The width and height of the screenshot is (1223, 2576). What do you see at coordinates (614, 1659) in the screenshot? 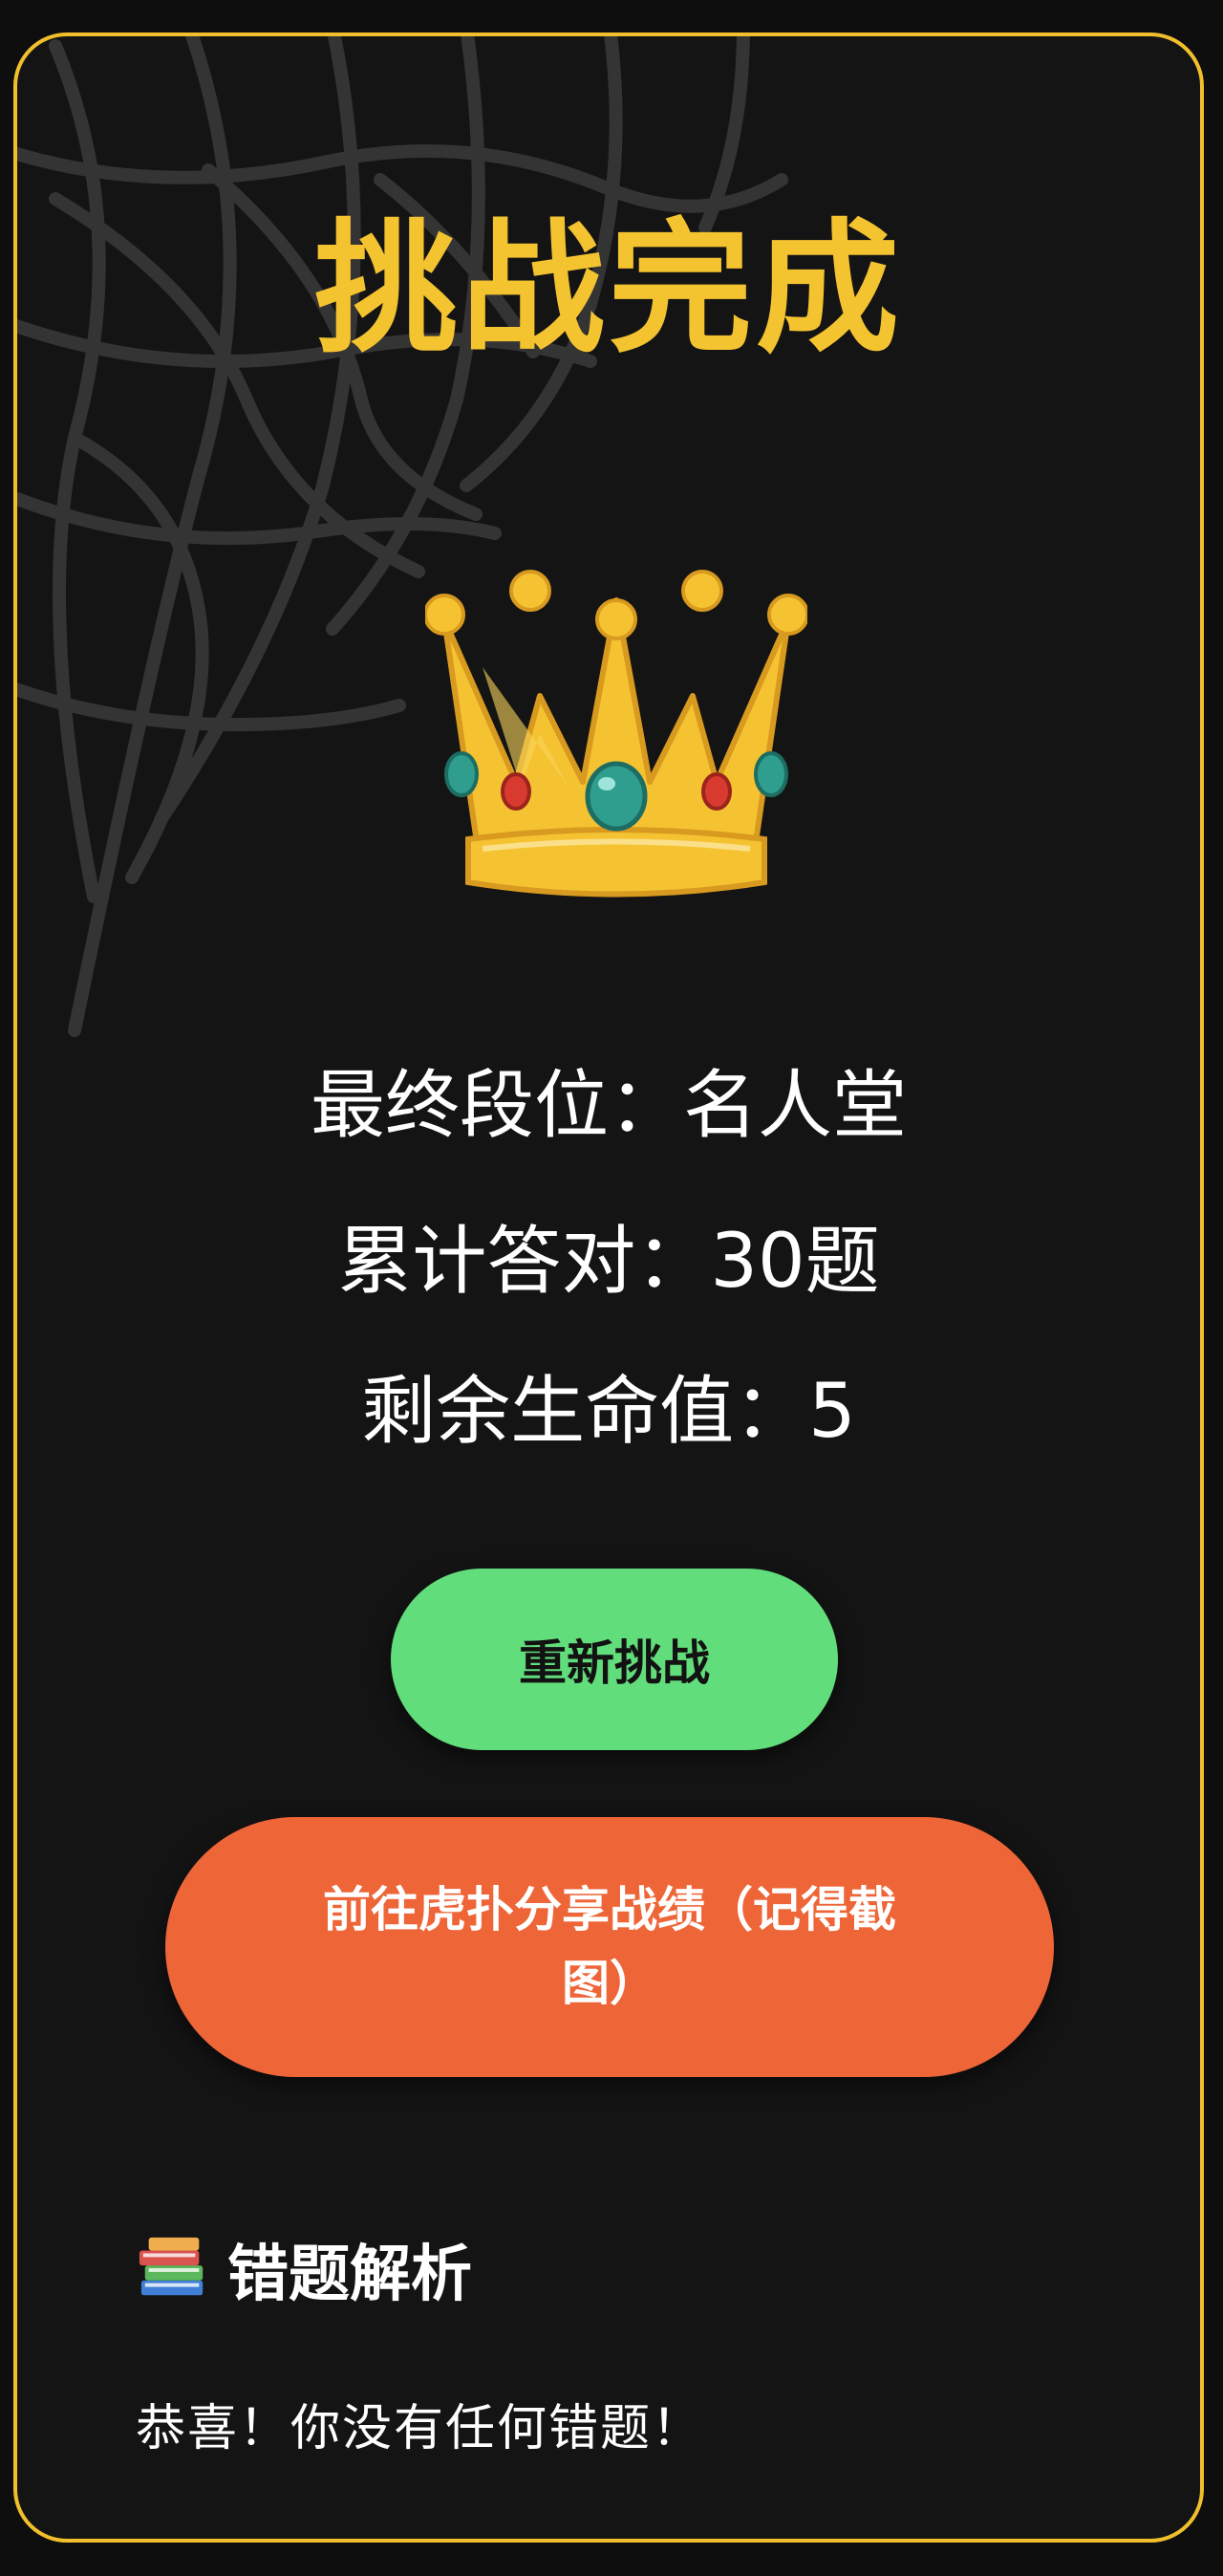
I see `retry-button: 重新挑战` at bounding box center [614, 1659].